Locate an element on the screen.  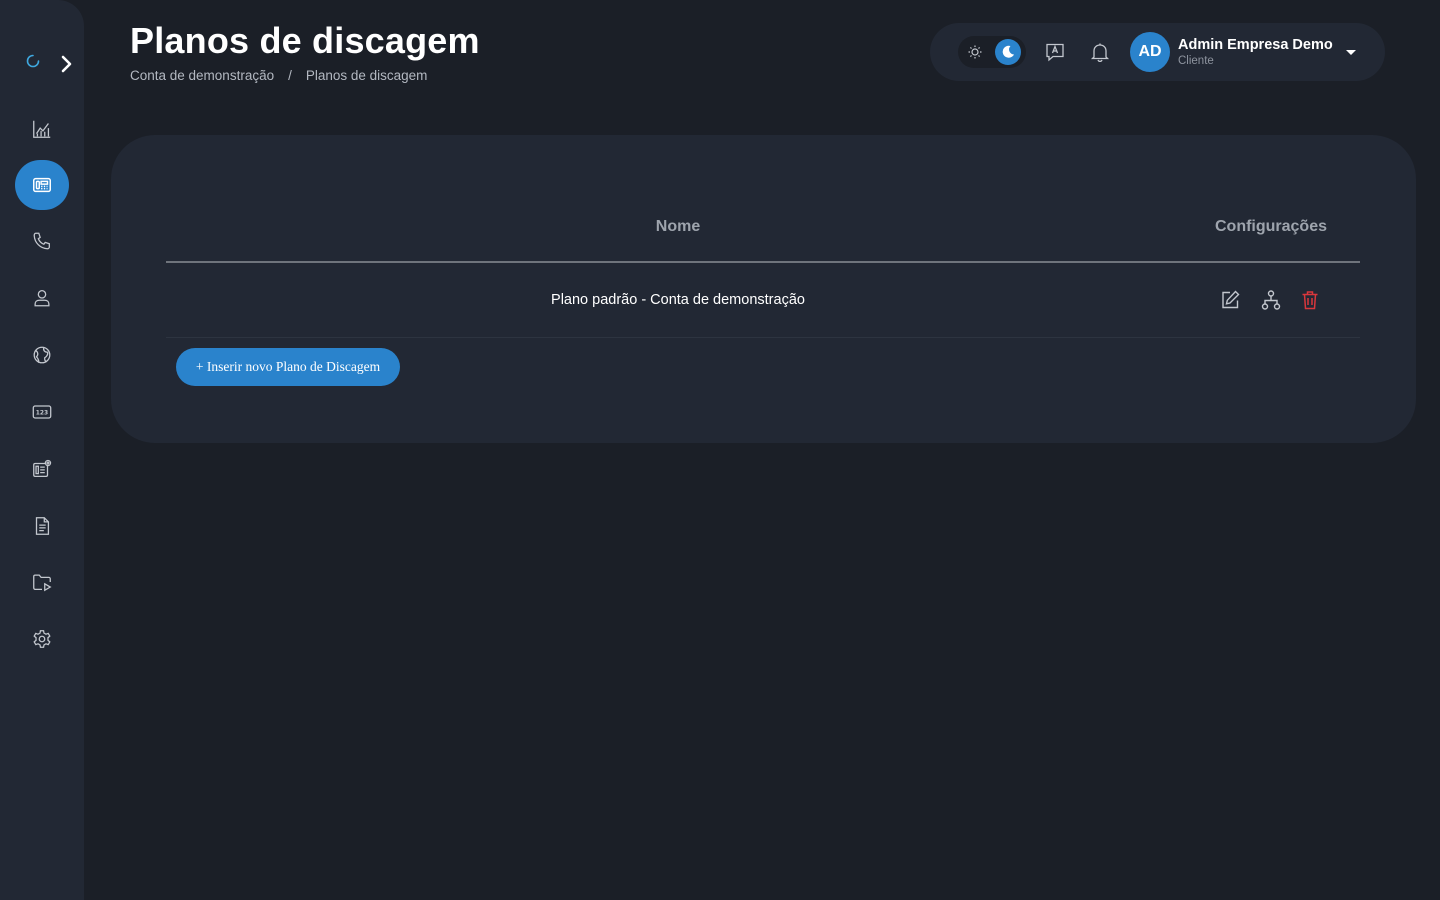
column-header-settings: Configurações is located at coordinates (1270, 226).